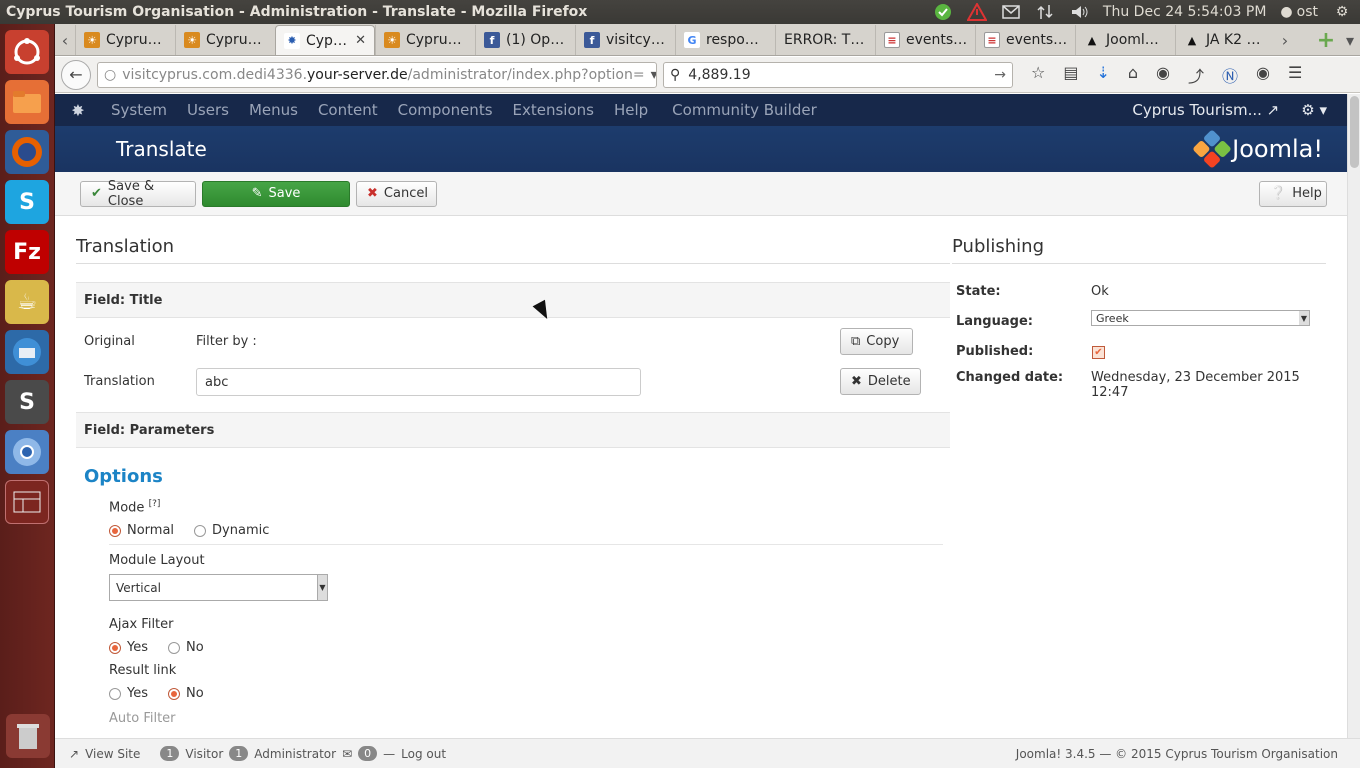 This screenshot has height=768, width=1360. I want to click on edit-icon: ✎, so click(257, 193).